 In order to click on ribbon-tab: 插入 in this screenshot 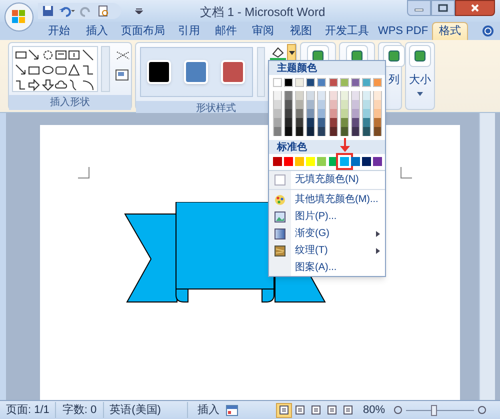, I will do `click(97, 31)`.